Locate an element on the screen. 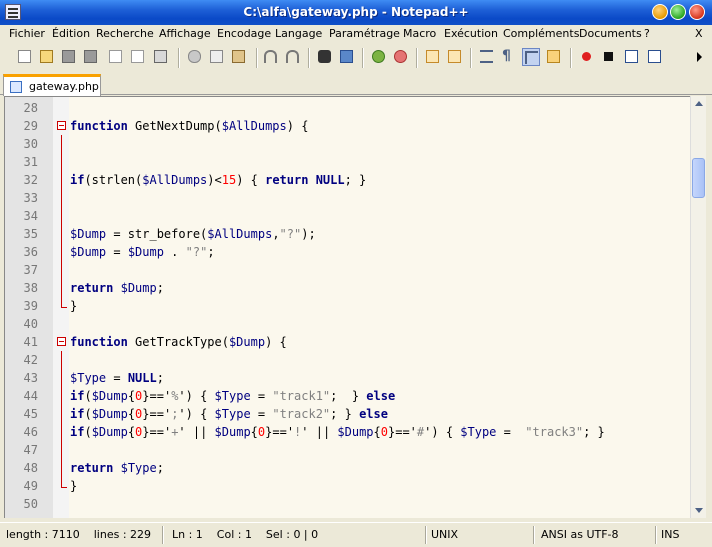 The image size is (712, 547). code-line: 31 is located at coordinates (347, 162).